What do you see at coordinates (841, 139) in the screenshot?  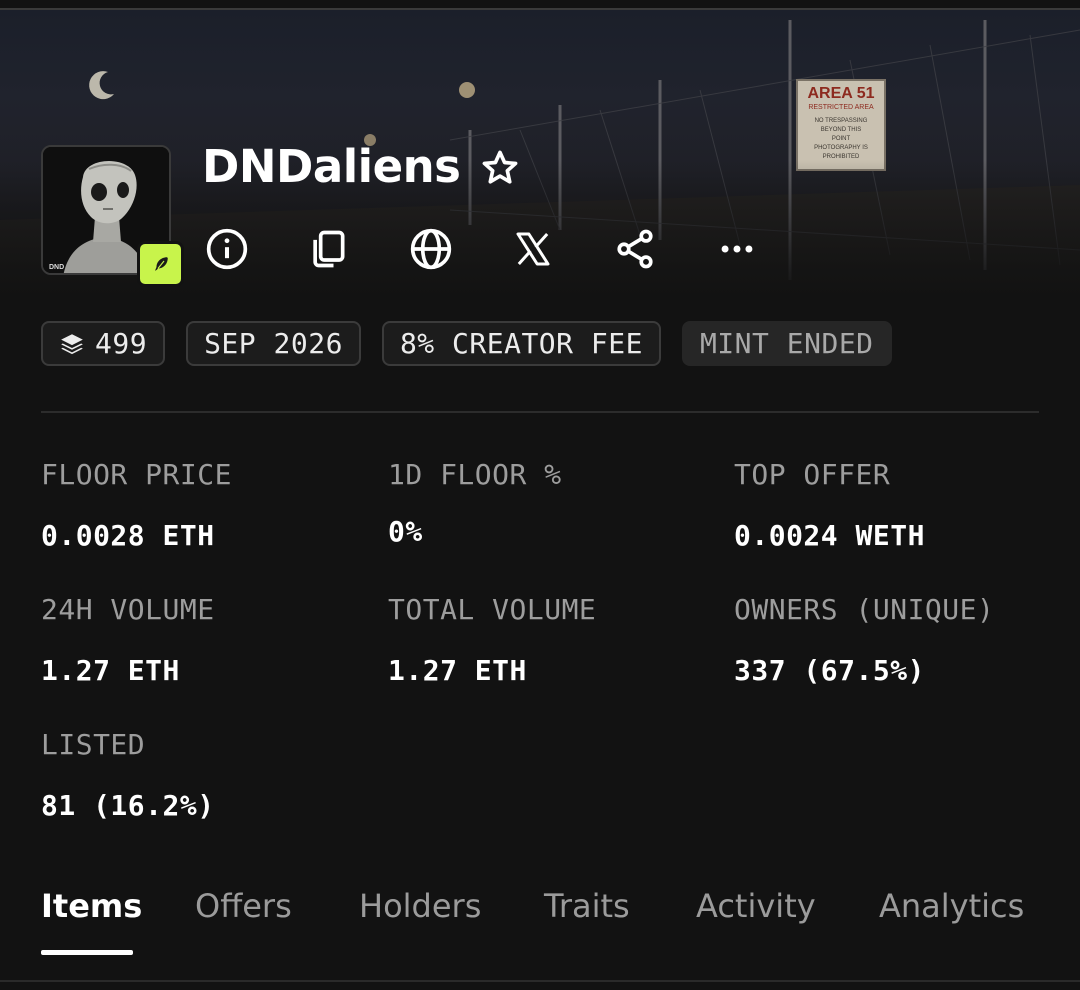 I see `svg-text: POINT` at bounding box center [841, 139].